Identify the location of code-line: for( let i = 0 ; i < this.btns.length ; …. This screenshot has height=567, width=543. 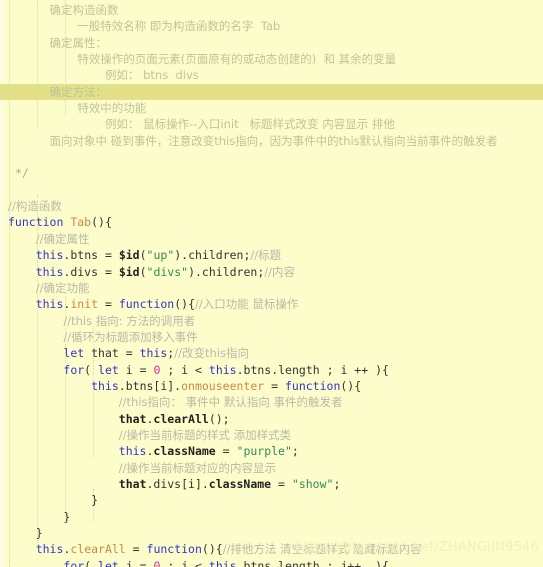
(271, 370).